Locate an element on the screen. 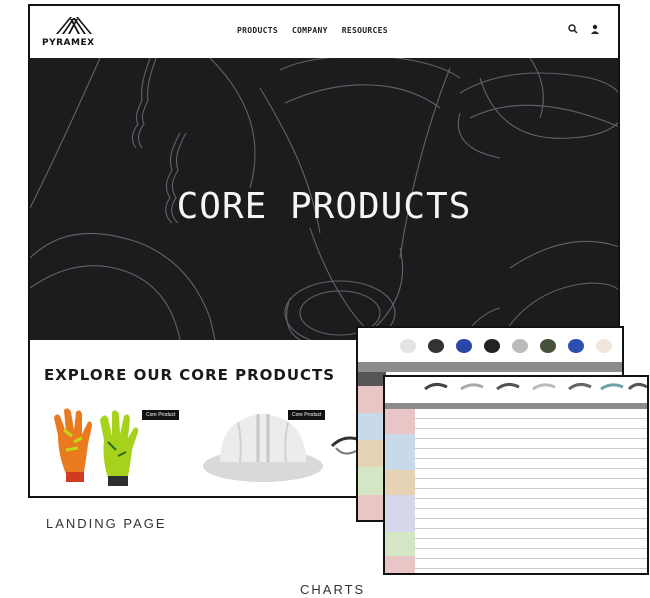 This screenshot has width=650, height=598. nav-item-company: COMPANY is located at coordinates (310, 30).